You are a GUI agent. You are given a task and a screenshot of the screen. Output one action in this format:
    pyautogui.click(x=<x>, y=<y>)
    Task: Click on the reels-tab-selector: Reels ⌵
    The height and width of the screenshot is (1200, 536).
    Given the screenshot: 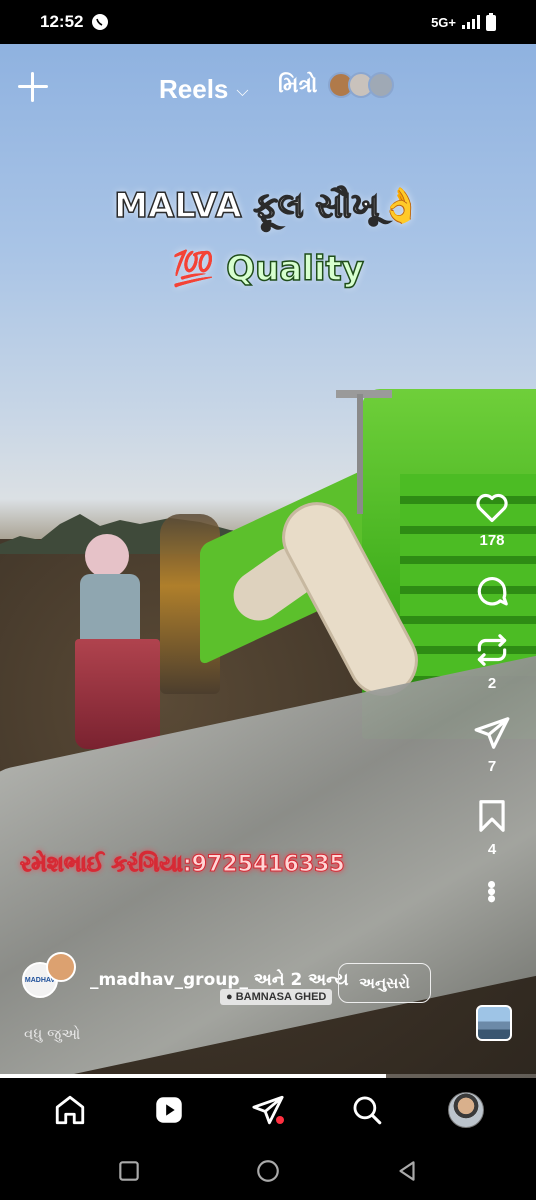 What is the action you would take?
    pyautogui.click(x=204, y=89)
    